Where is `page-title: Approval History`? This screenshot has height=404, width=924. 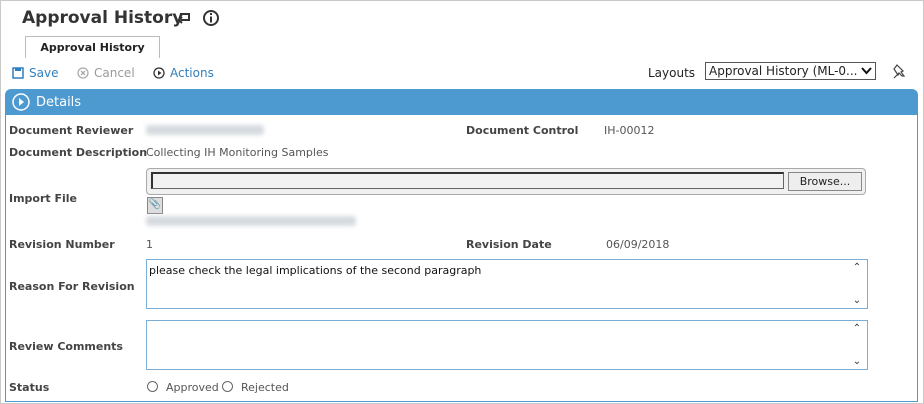
page-title: Approval History is located at coordinates (103, 18).